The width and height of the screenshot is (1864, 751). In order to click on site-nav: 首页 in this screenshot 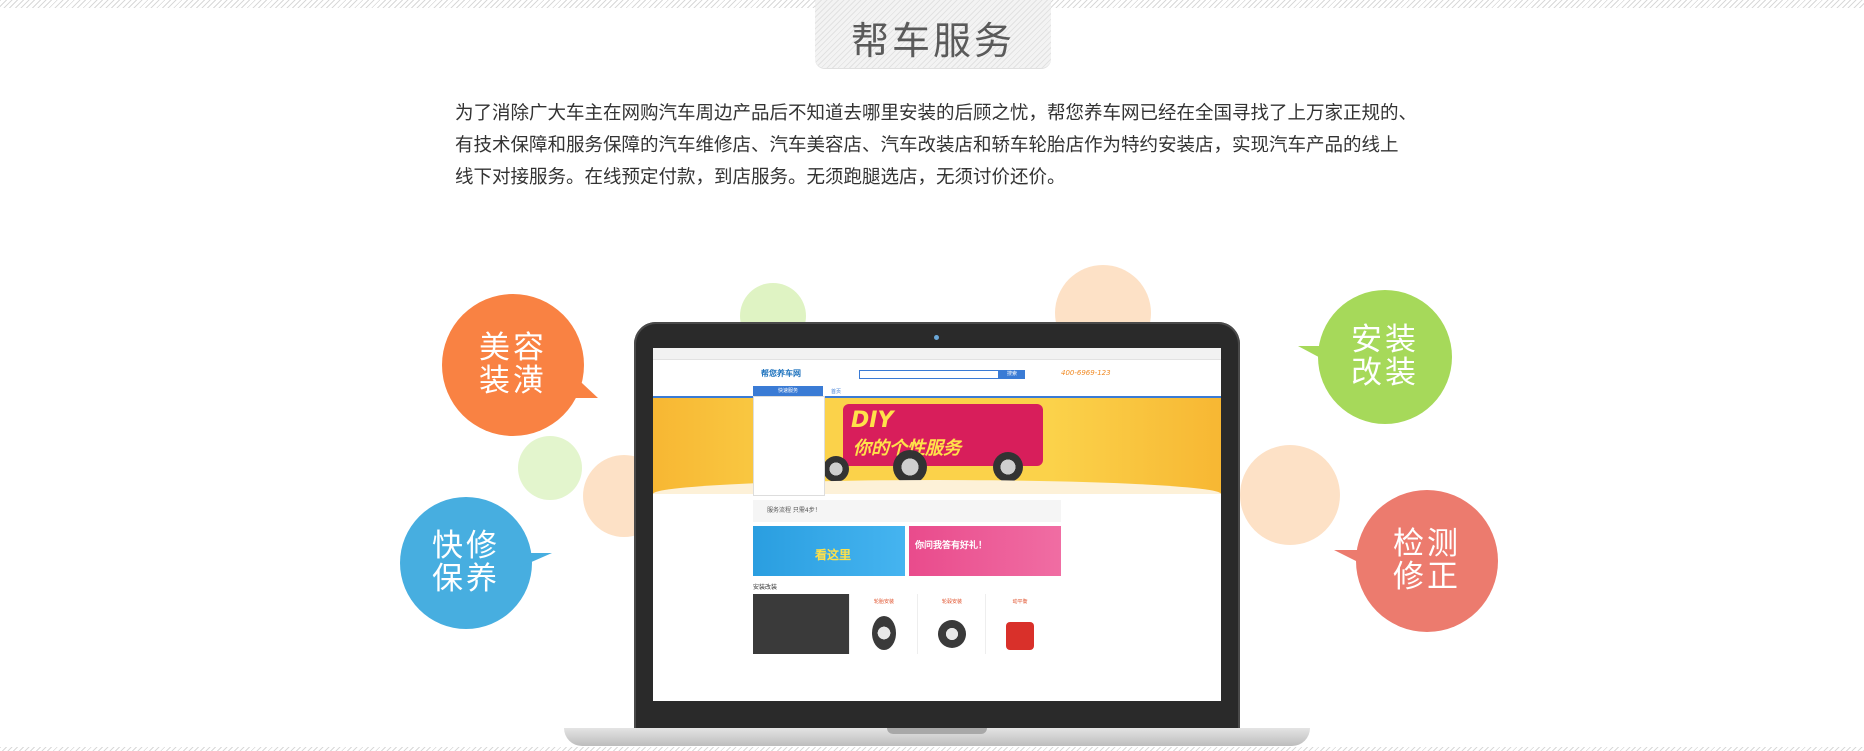, I will do `click(937, 392)`.